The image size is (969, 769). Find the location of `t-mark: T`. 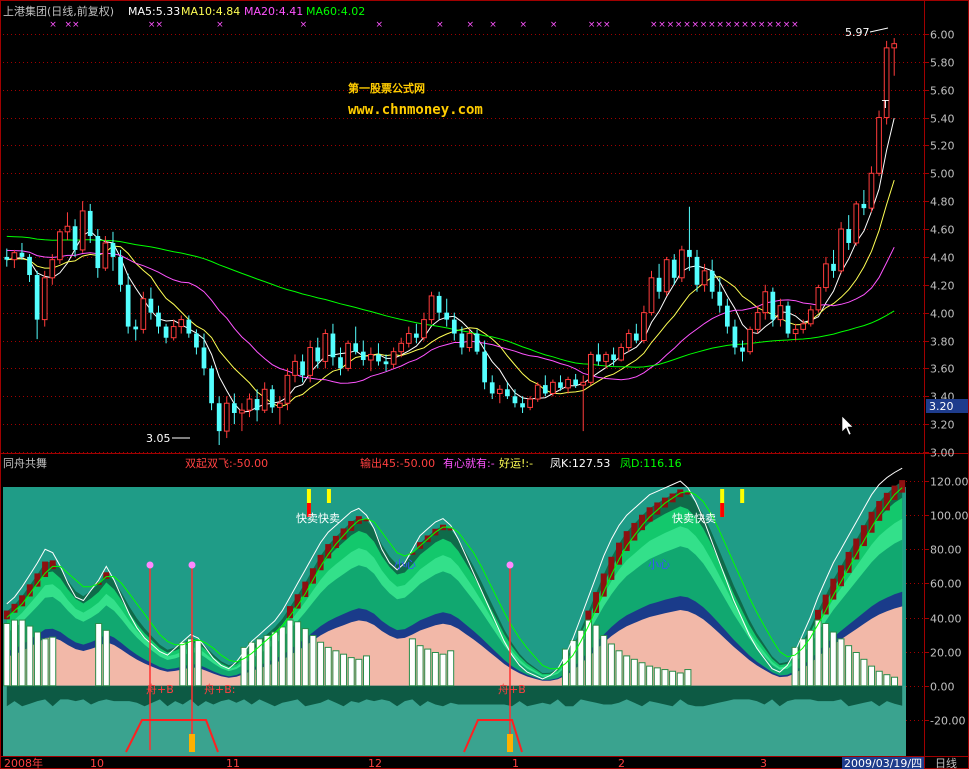

t-mark: T is located at coordinates (885, 104).